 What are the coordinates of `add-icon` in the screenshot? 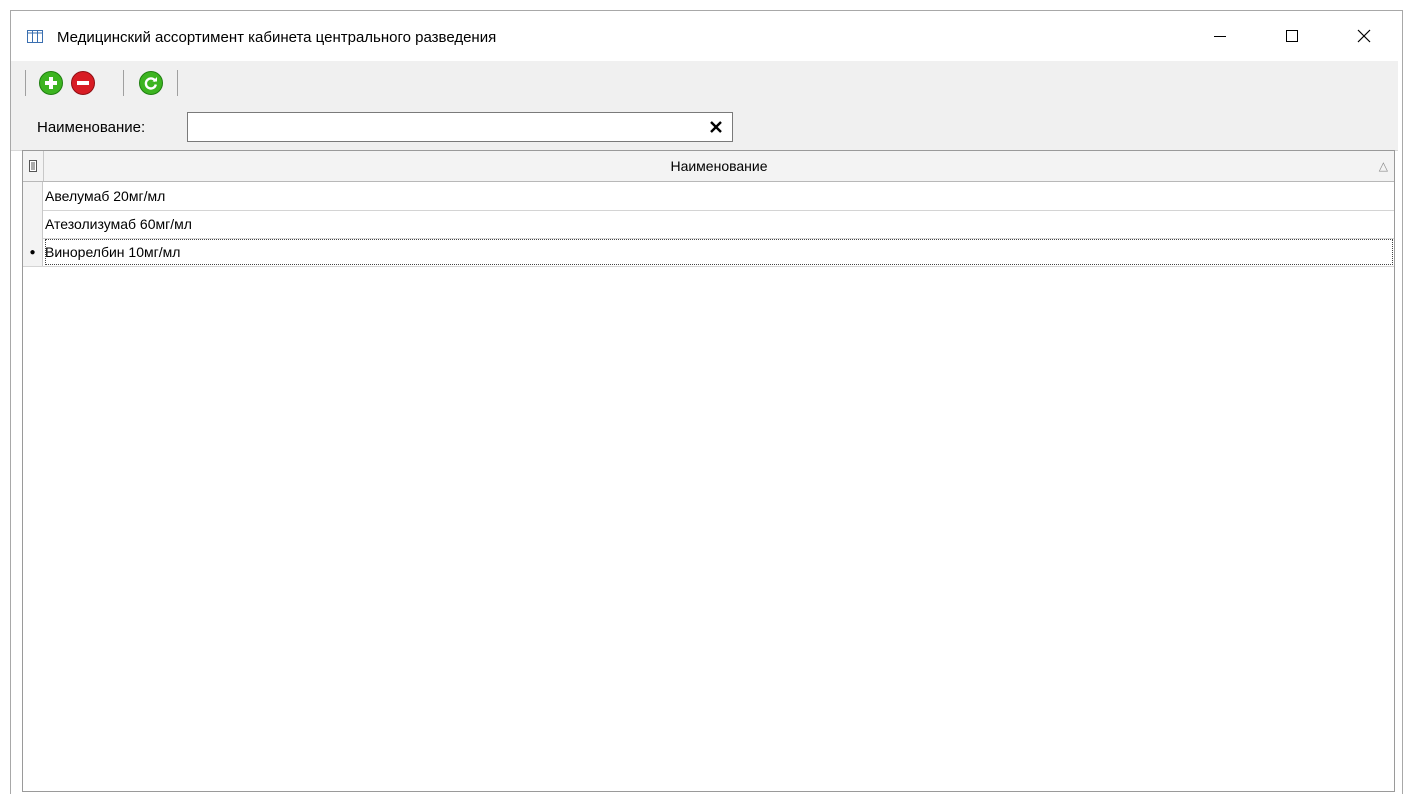 It's located at (51, 83).